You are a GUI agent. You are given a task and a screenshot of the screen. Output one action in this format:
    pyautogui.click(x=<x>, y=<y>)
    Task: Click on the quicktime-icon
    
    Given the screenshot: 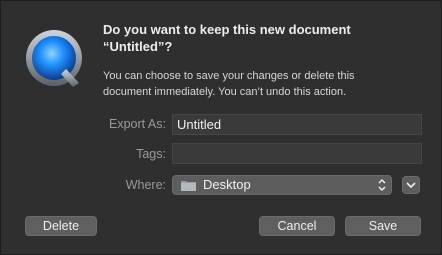 What is the action you would take?
    pyautogui.click(x=54, y=58)
    